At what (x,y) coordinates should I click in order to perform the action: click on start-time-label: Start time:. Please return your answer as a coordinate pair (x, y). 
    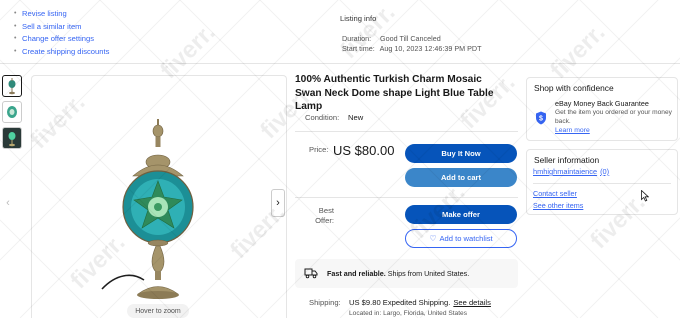
    Looking at the image, I should click on (358, 48).